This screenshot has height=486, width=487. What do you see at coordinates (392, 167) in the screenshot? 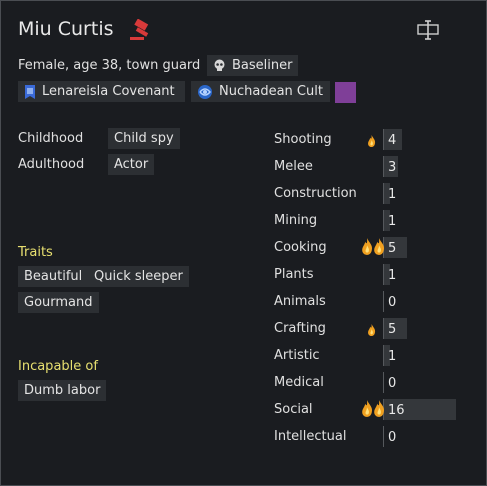
I see `skill-level: 3` at bounding box center [392, 167].